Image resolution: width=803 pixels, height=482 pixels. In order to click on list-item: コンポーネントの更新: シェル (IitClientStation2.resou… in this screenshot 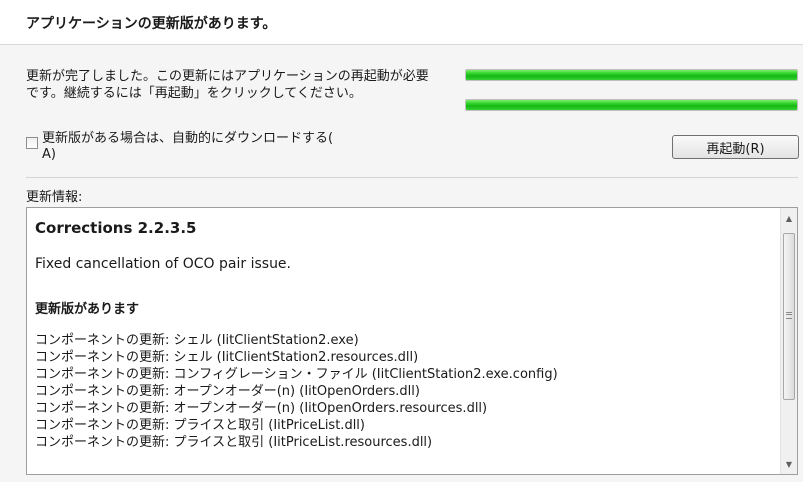, I will do `click(227, 357)`.